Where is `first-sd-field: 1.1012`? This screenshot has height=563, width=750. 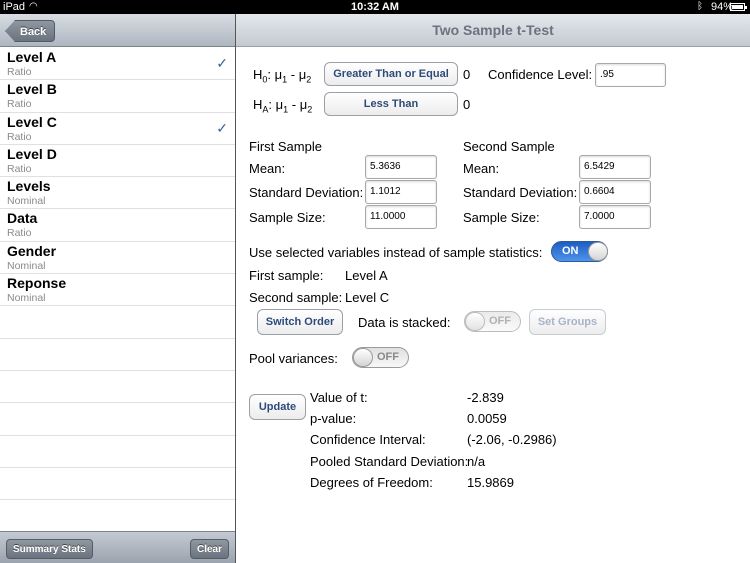
first-sd-field: 1.1012 is located at coordinates (401, 192).